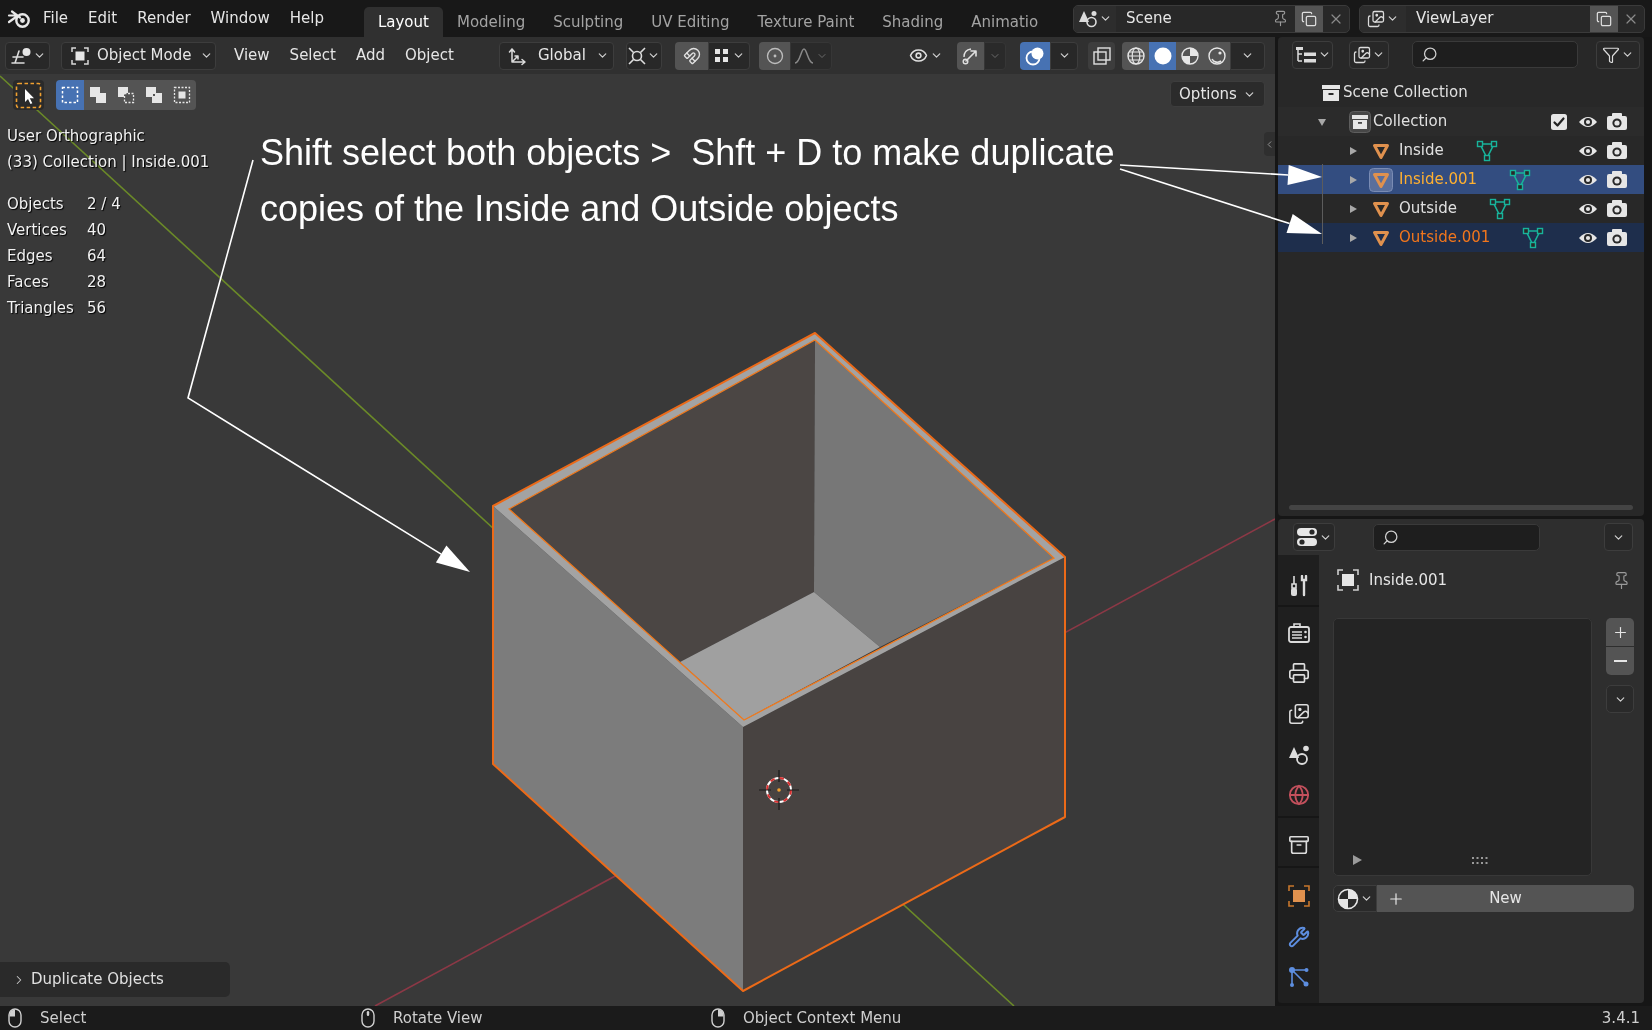  I want to click on menu-item: Window, so click(240, 18).